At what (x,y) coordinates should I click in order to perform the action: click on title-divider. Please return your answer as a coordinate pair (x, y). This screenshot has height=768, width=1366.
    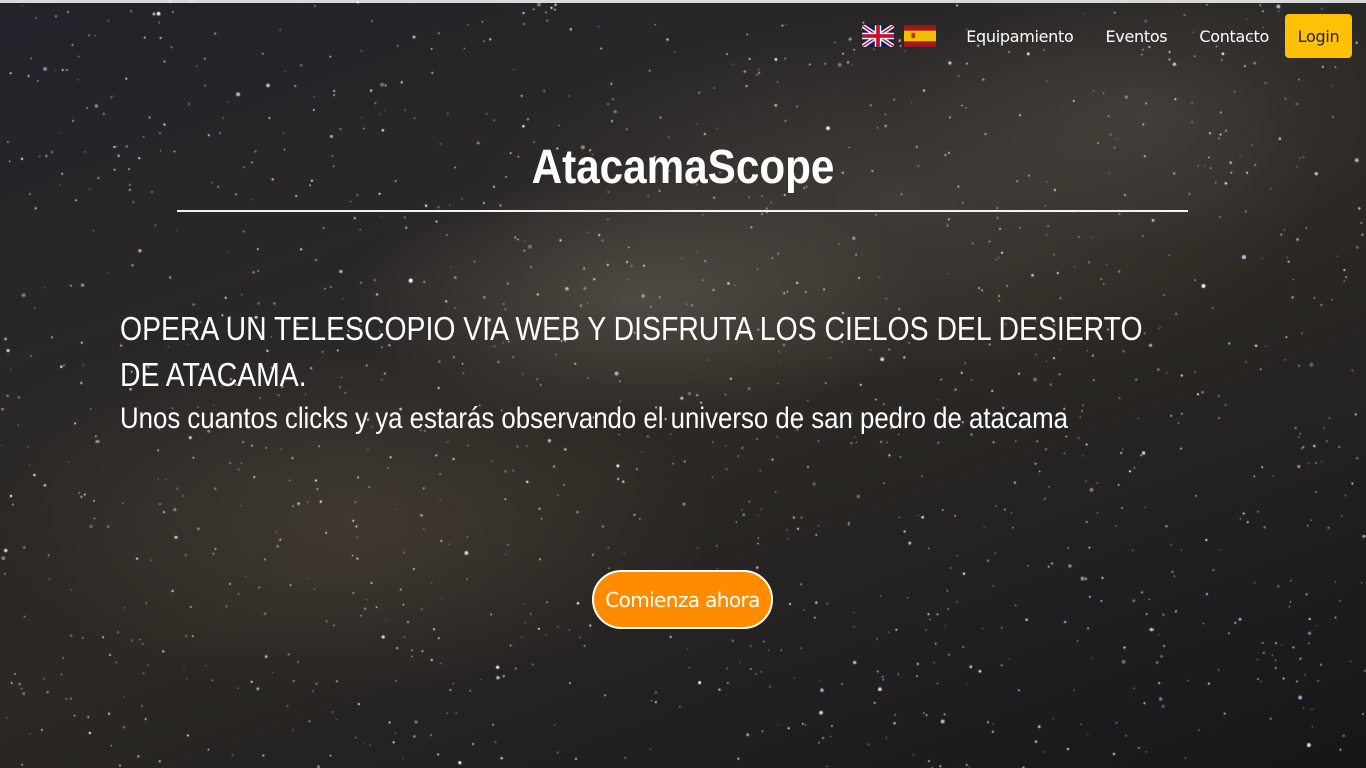
    Looking at the image, I should click on (682, 211).